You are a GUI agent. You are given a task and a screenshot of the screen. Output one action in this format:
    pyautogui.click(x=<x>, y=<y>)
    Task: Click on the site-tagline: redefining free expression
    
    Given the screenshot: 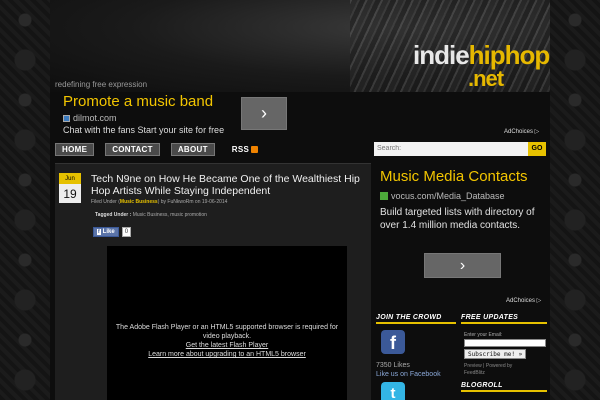 What is the action you would take?
    pyautogui.click(x=101, y=84)
    